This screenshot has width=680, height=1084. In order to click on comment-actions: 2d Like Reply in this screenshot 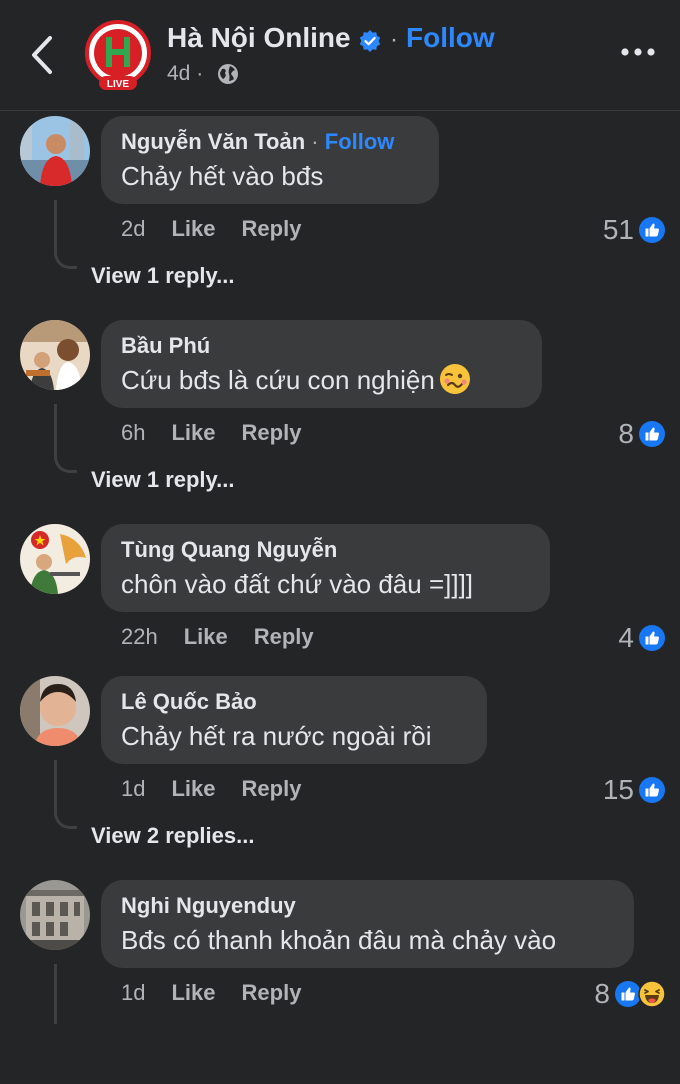, I will do `click(211, 229)`.